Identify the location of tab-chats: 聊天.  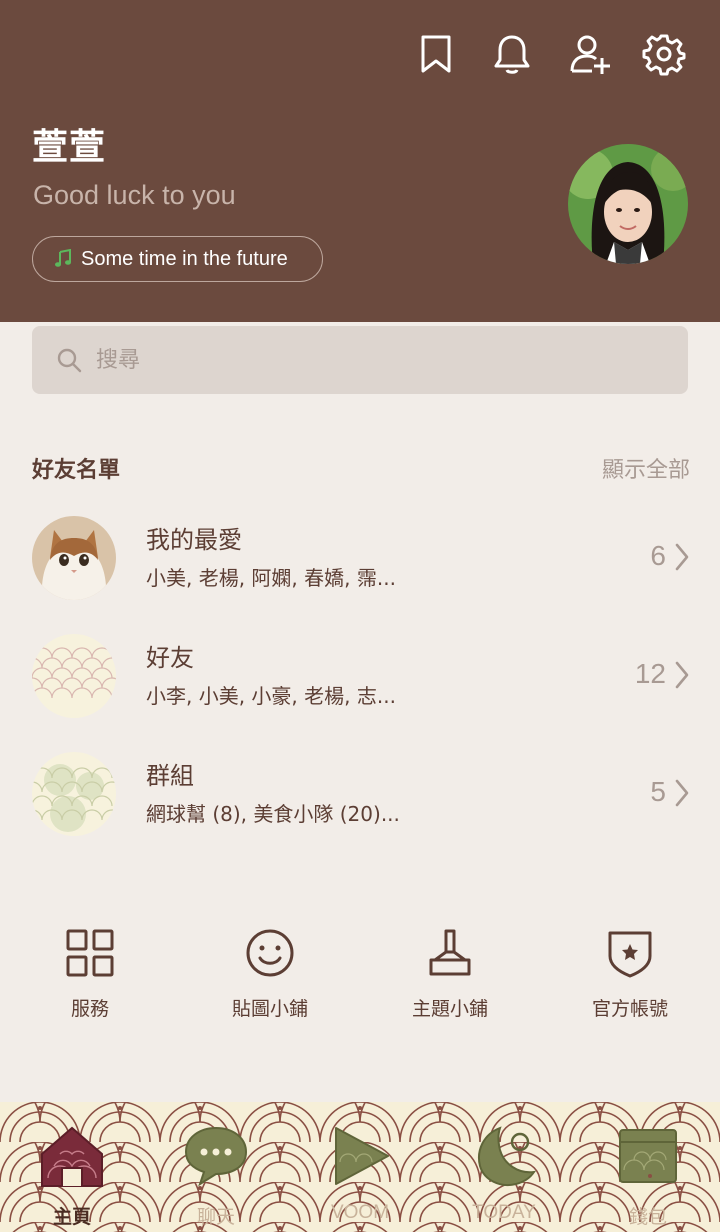
(216, 1167).